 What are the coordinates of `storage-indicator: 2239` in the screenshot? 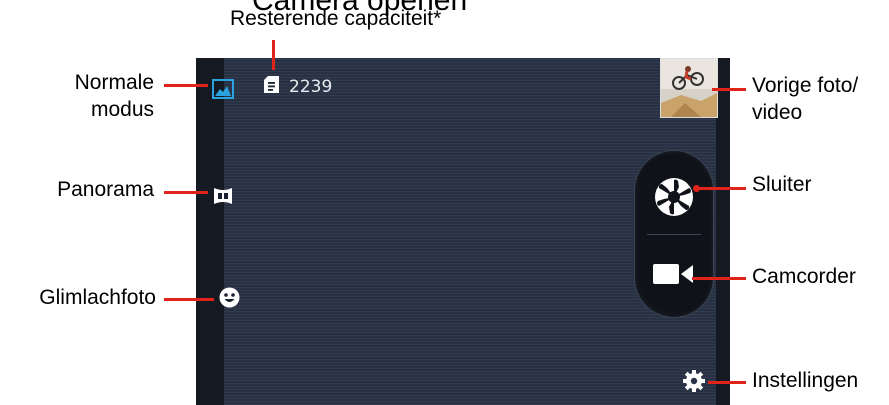 It's located at (298, 87).